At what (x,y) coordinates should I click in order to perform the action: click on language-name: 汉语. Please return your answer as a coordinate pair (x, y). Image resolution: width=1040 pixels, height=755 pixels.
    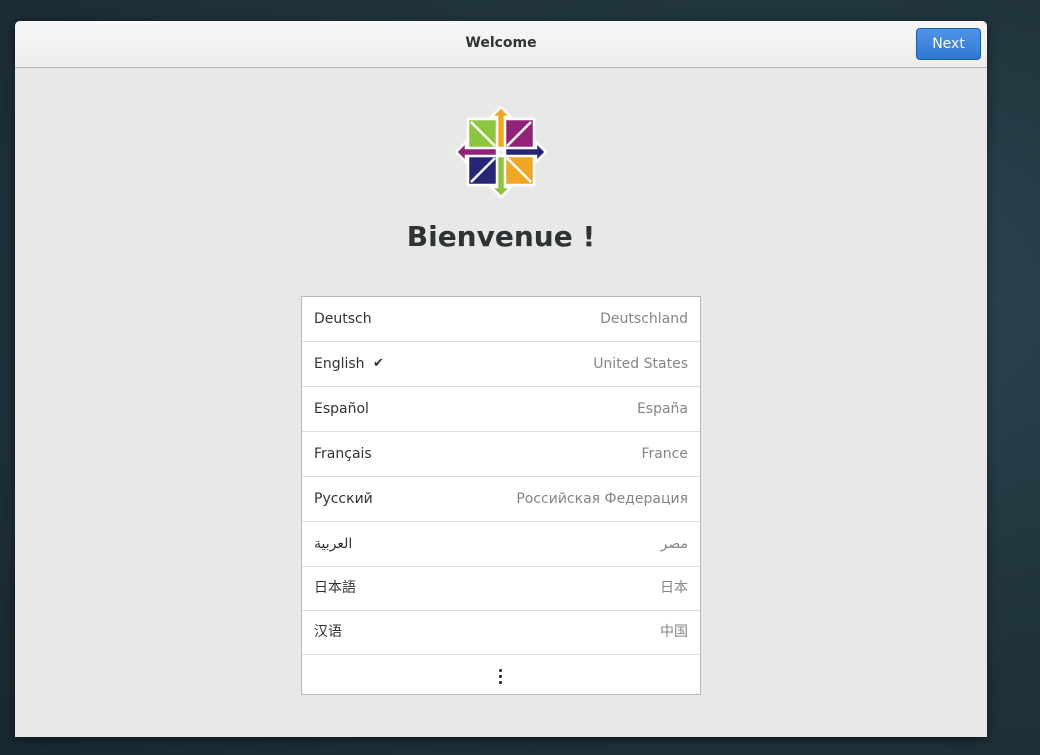
    Looking at the image, I should click on (328, 632).